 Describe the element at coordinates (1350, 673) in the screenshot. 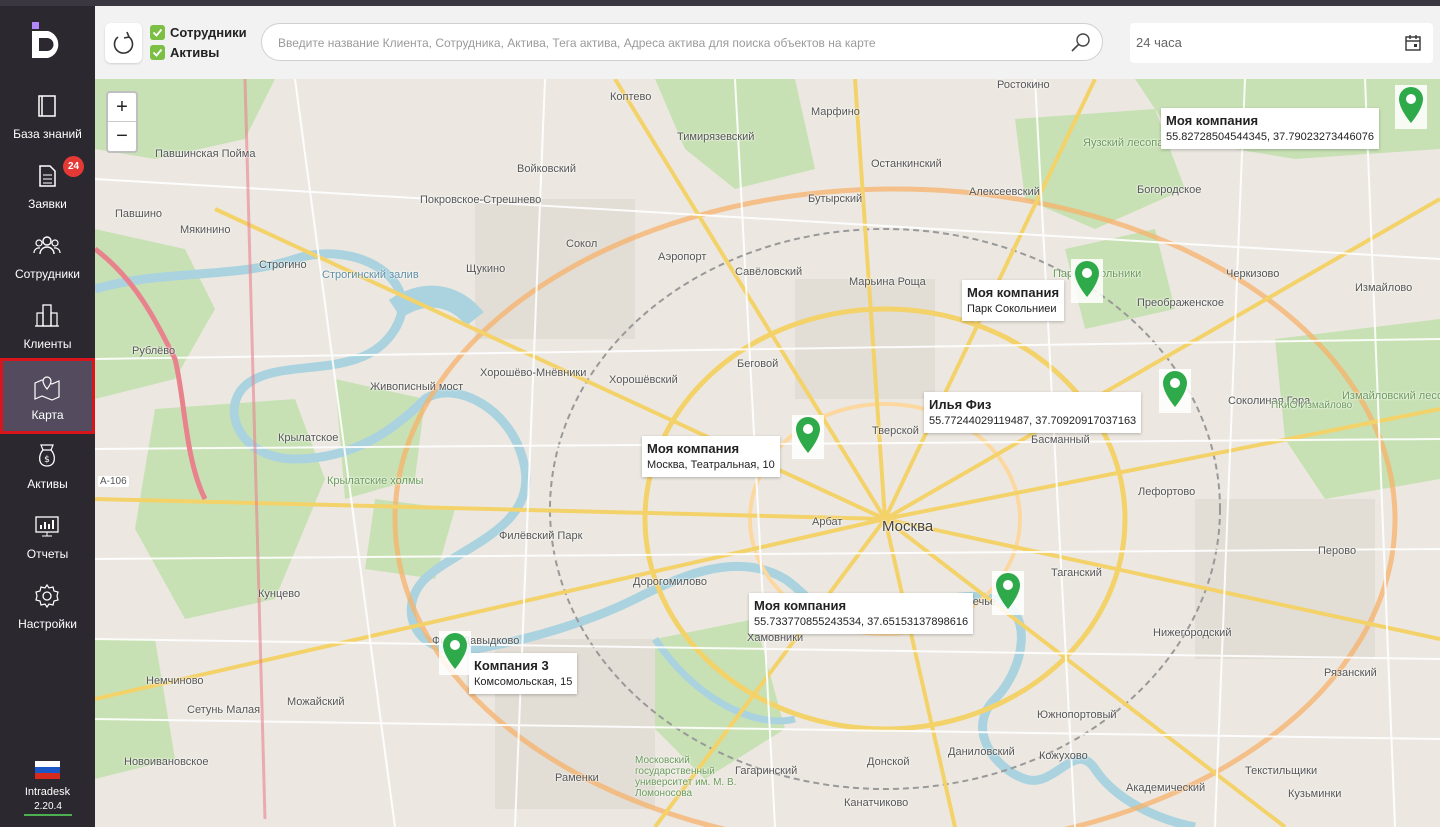

I see `place-label: Рязанский` at that location.